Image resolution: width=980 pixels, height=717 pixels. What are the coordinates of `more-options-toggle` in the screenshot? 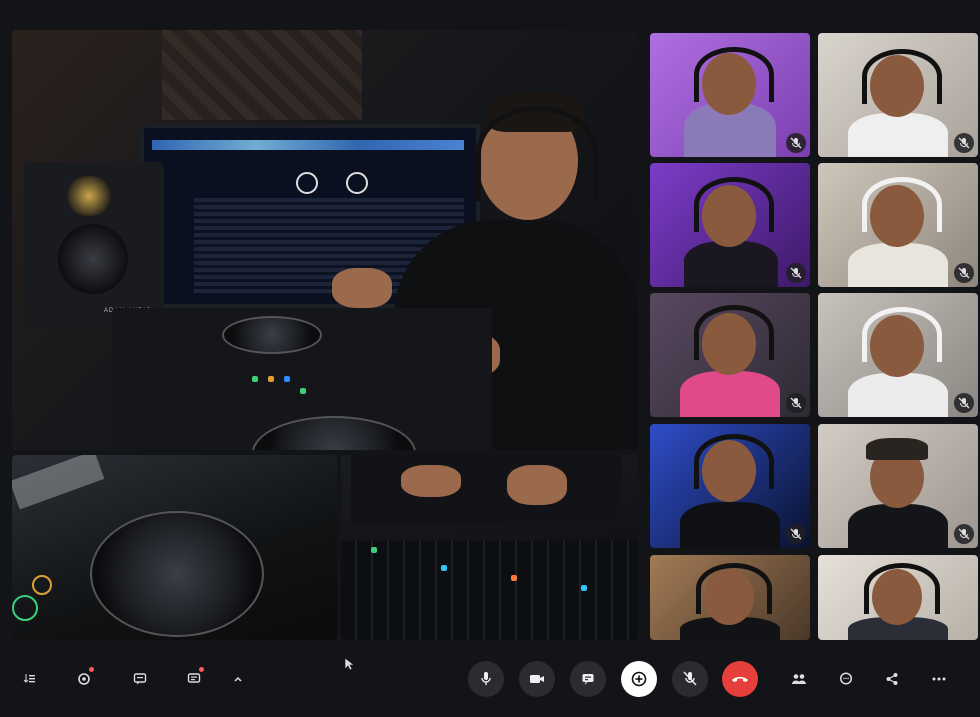 It's located at (238, 679).